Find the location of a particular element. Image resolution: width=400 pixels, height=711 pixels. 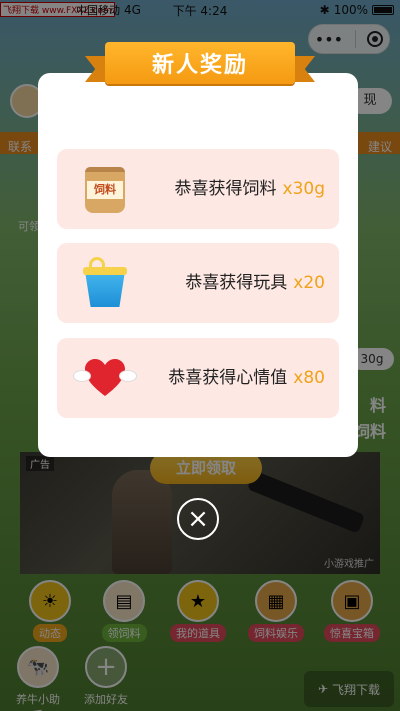

close-icon: × is located at coordinates (198, 519).